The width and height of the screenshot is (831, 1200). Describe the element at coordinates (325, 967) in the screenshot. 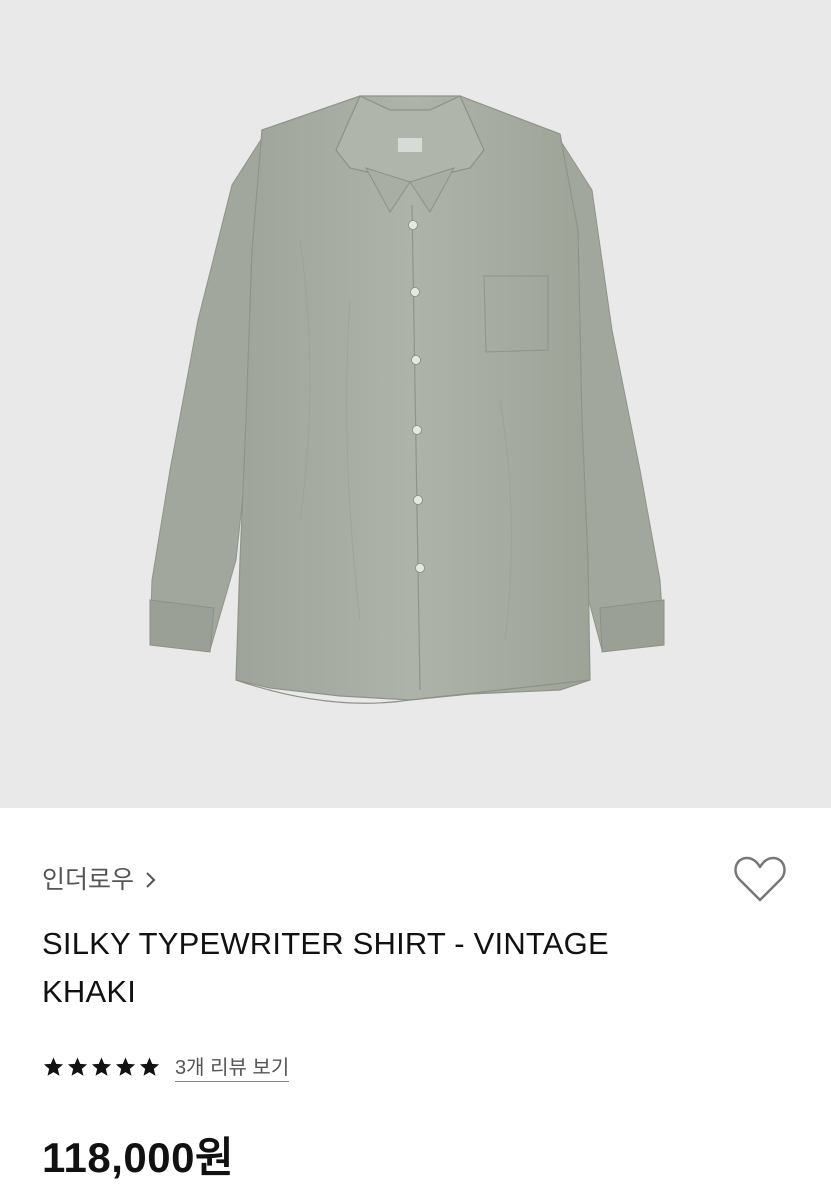

I see `product-title: SILKY TYPEWRITER SHIRT - VINTAGE KHAKI` at that location.